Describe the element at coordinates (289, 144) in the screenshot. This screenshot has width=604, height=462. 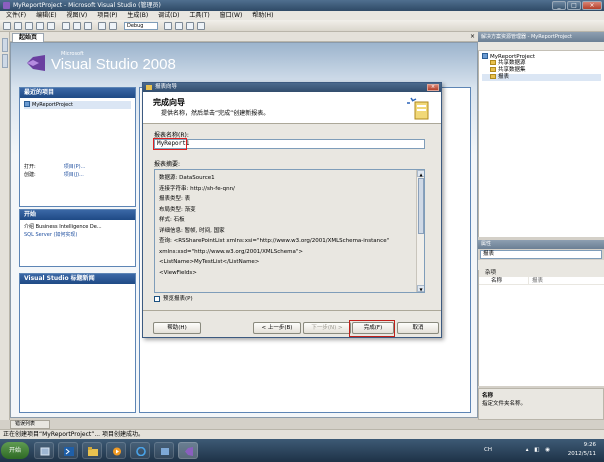
I see `report-name-input: MyReport1` at that location.